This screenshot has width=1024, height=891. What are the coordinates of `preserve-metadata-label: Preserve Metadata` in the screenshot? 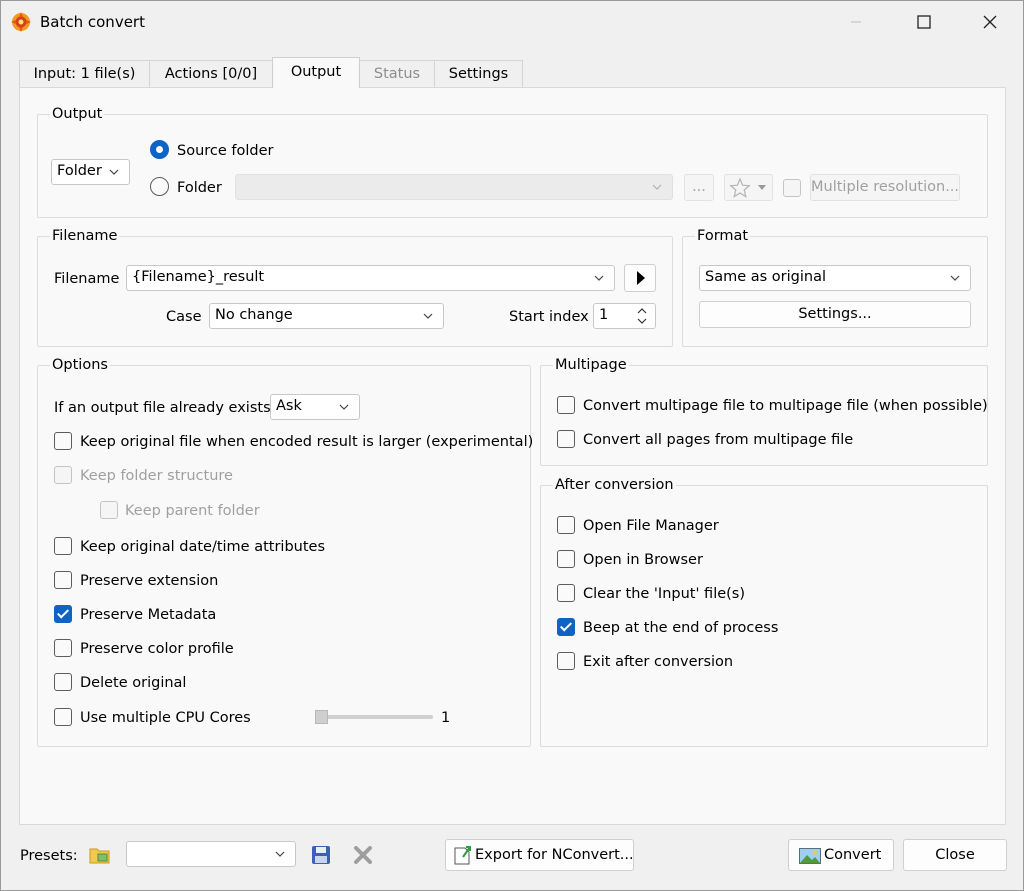 It's located at (148, 615).